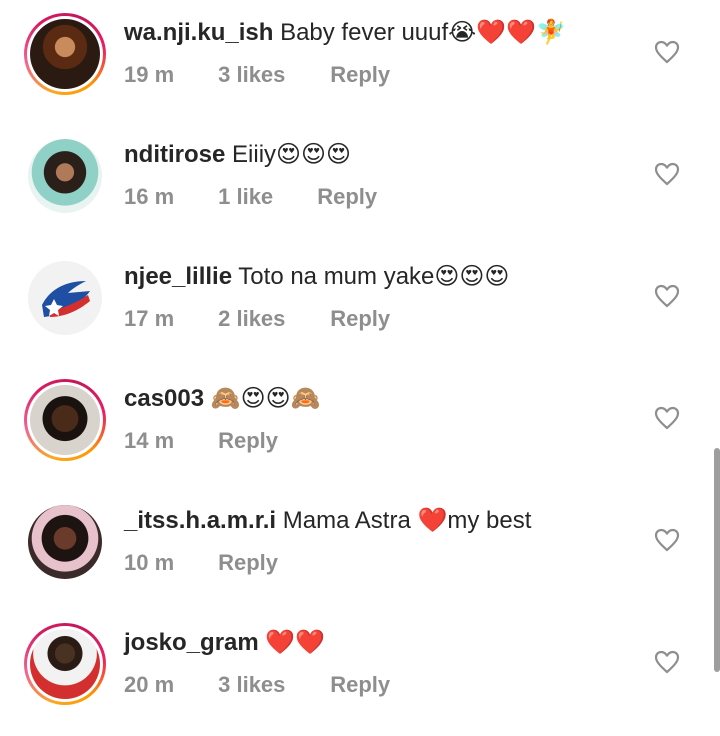 This screenshot has height=736, width=720. I want to click on comment-time: 17 m, so click(149, 318).